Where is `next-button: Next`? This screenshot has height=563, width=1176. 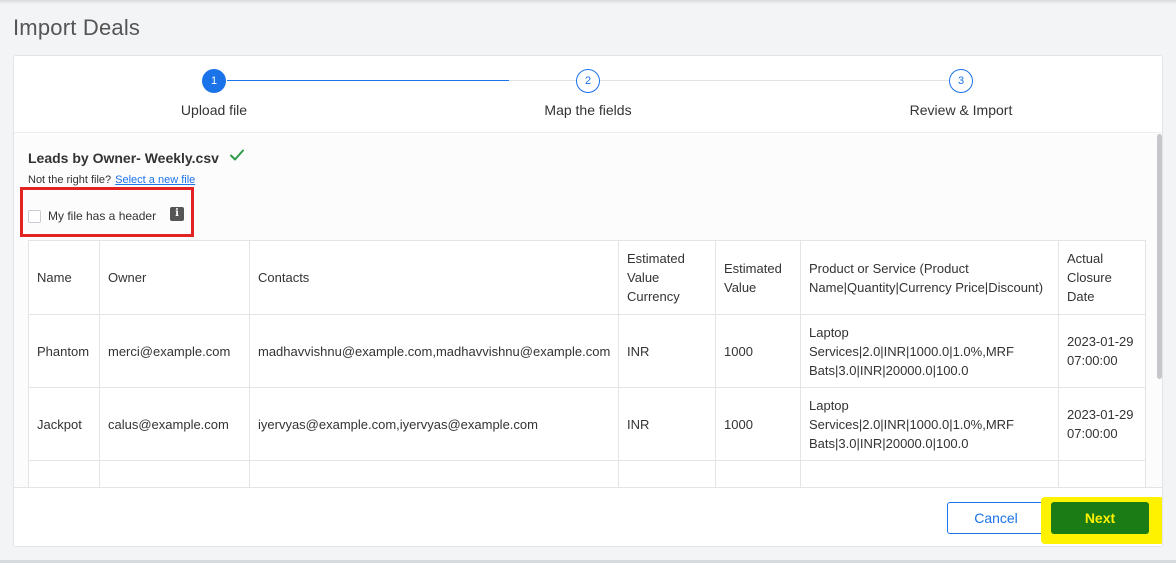 next-button: Next is located at coordinates (1100, 518).